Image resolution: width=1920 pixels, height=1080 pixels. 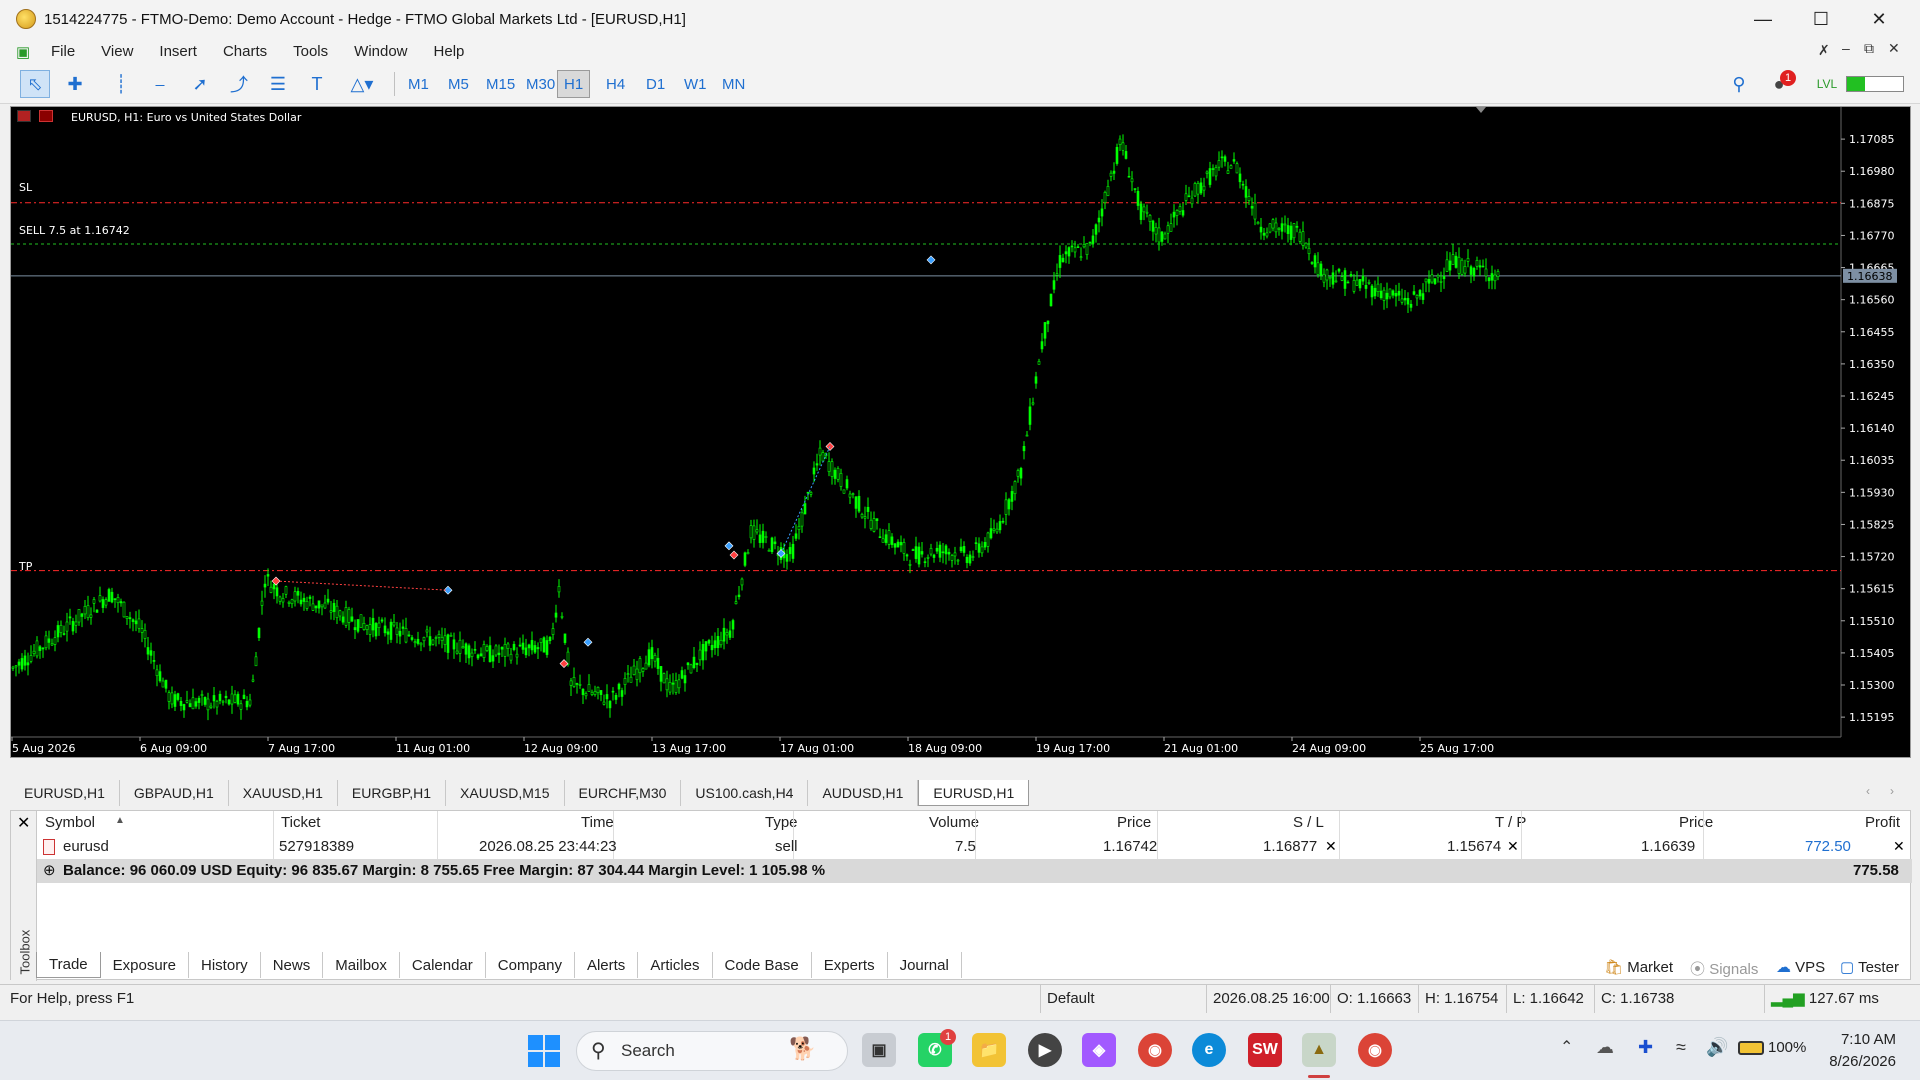 What do you see at coordinates (1868, 1039) in the screenshot?
I see `clock-time: 7:10 AM` at bounding box center [1868, 1039].